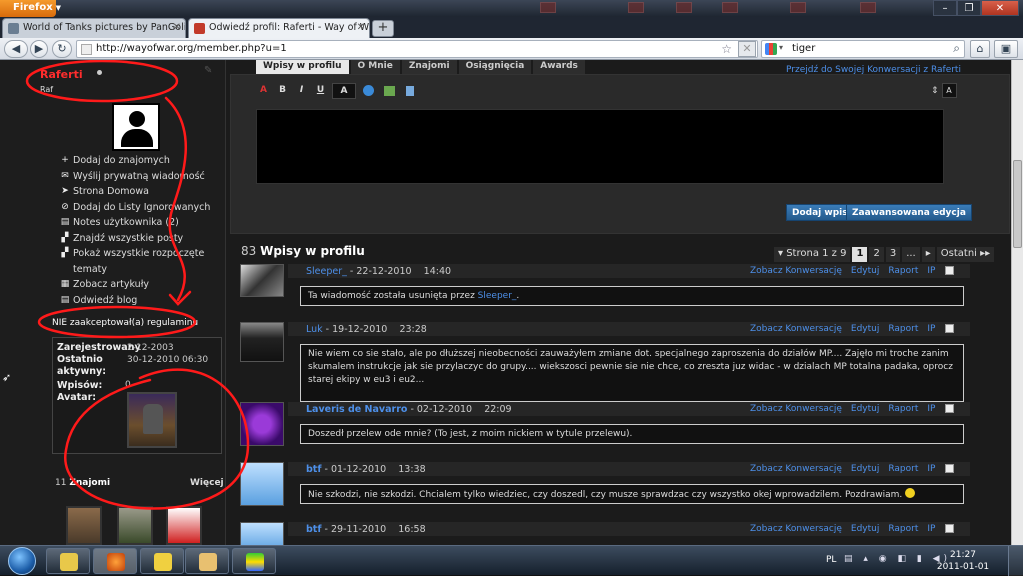 This screenshot has height=576, width=1023. I want to click on page-3: 3, so click(893, 254).